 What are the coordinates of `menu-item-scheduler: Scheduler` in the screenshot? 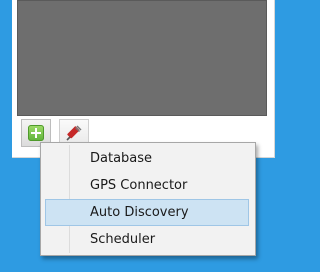 It's located at (147, 239).